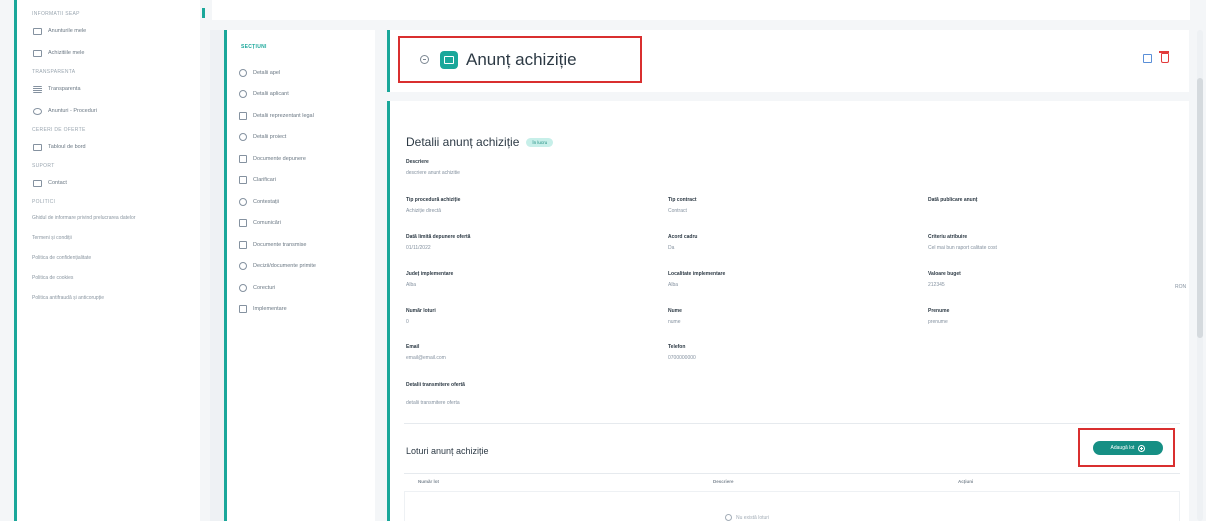 This screenshot has height=521, width=1206. What do you see at coordinates (108, 258) in the screenshot?
I see `legal-link: Politica de confidențialitate` at bounding box center [108, 258].